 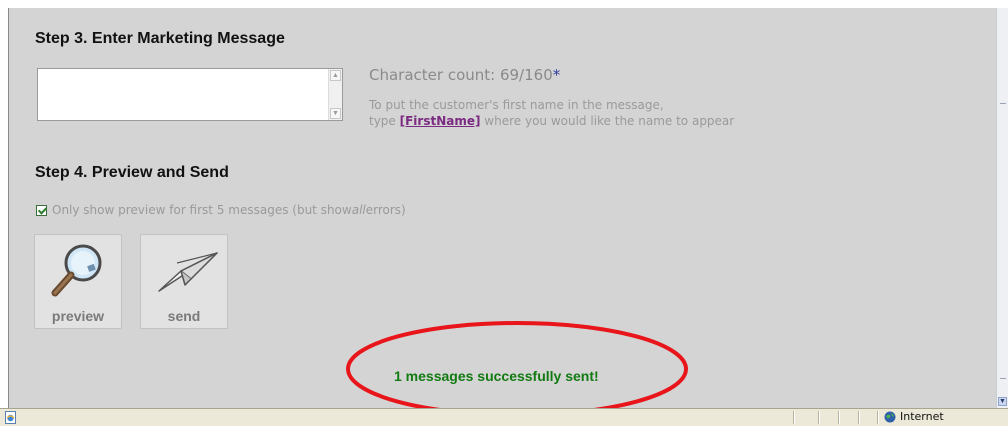 I want to click on step3-heading: Step 3. Enter Marketing Message, so click(x=160, y=38).